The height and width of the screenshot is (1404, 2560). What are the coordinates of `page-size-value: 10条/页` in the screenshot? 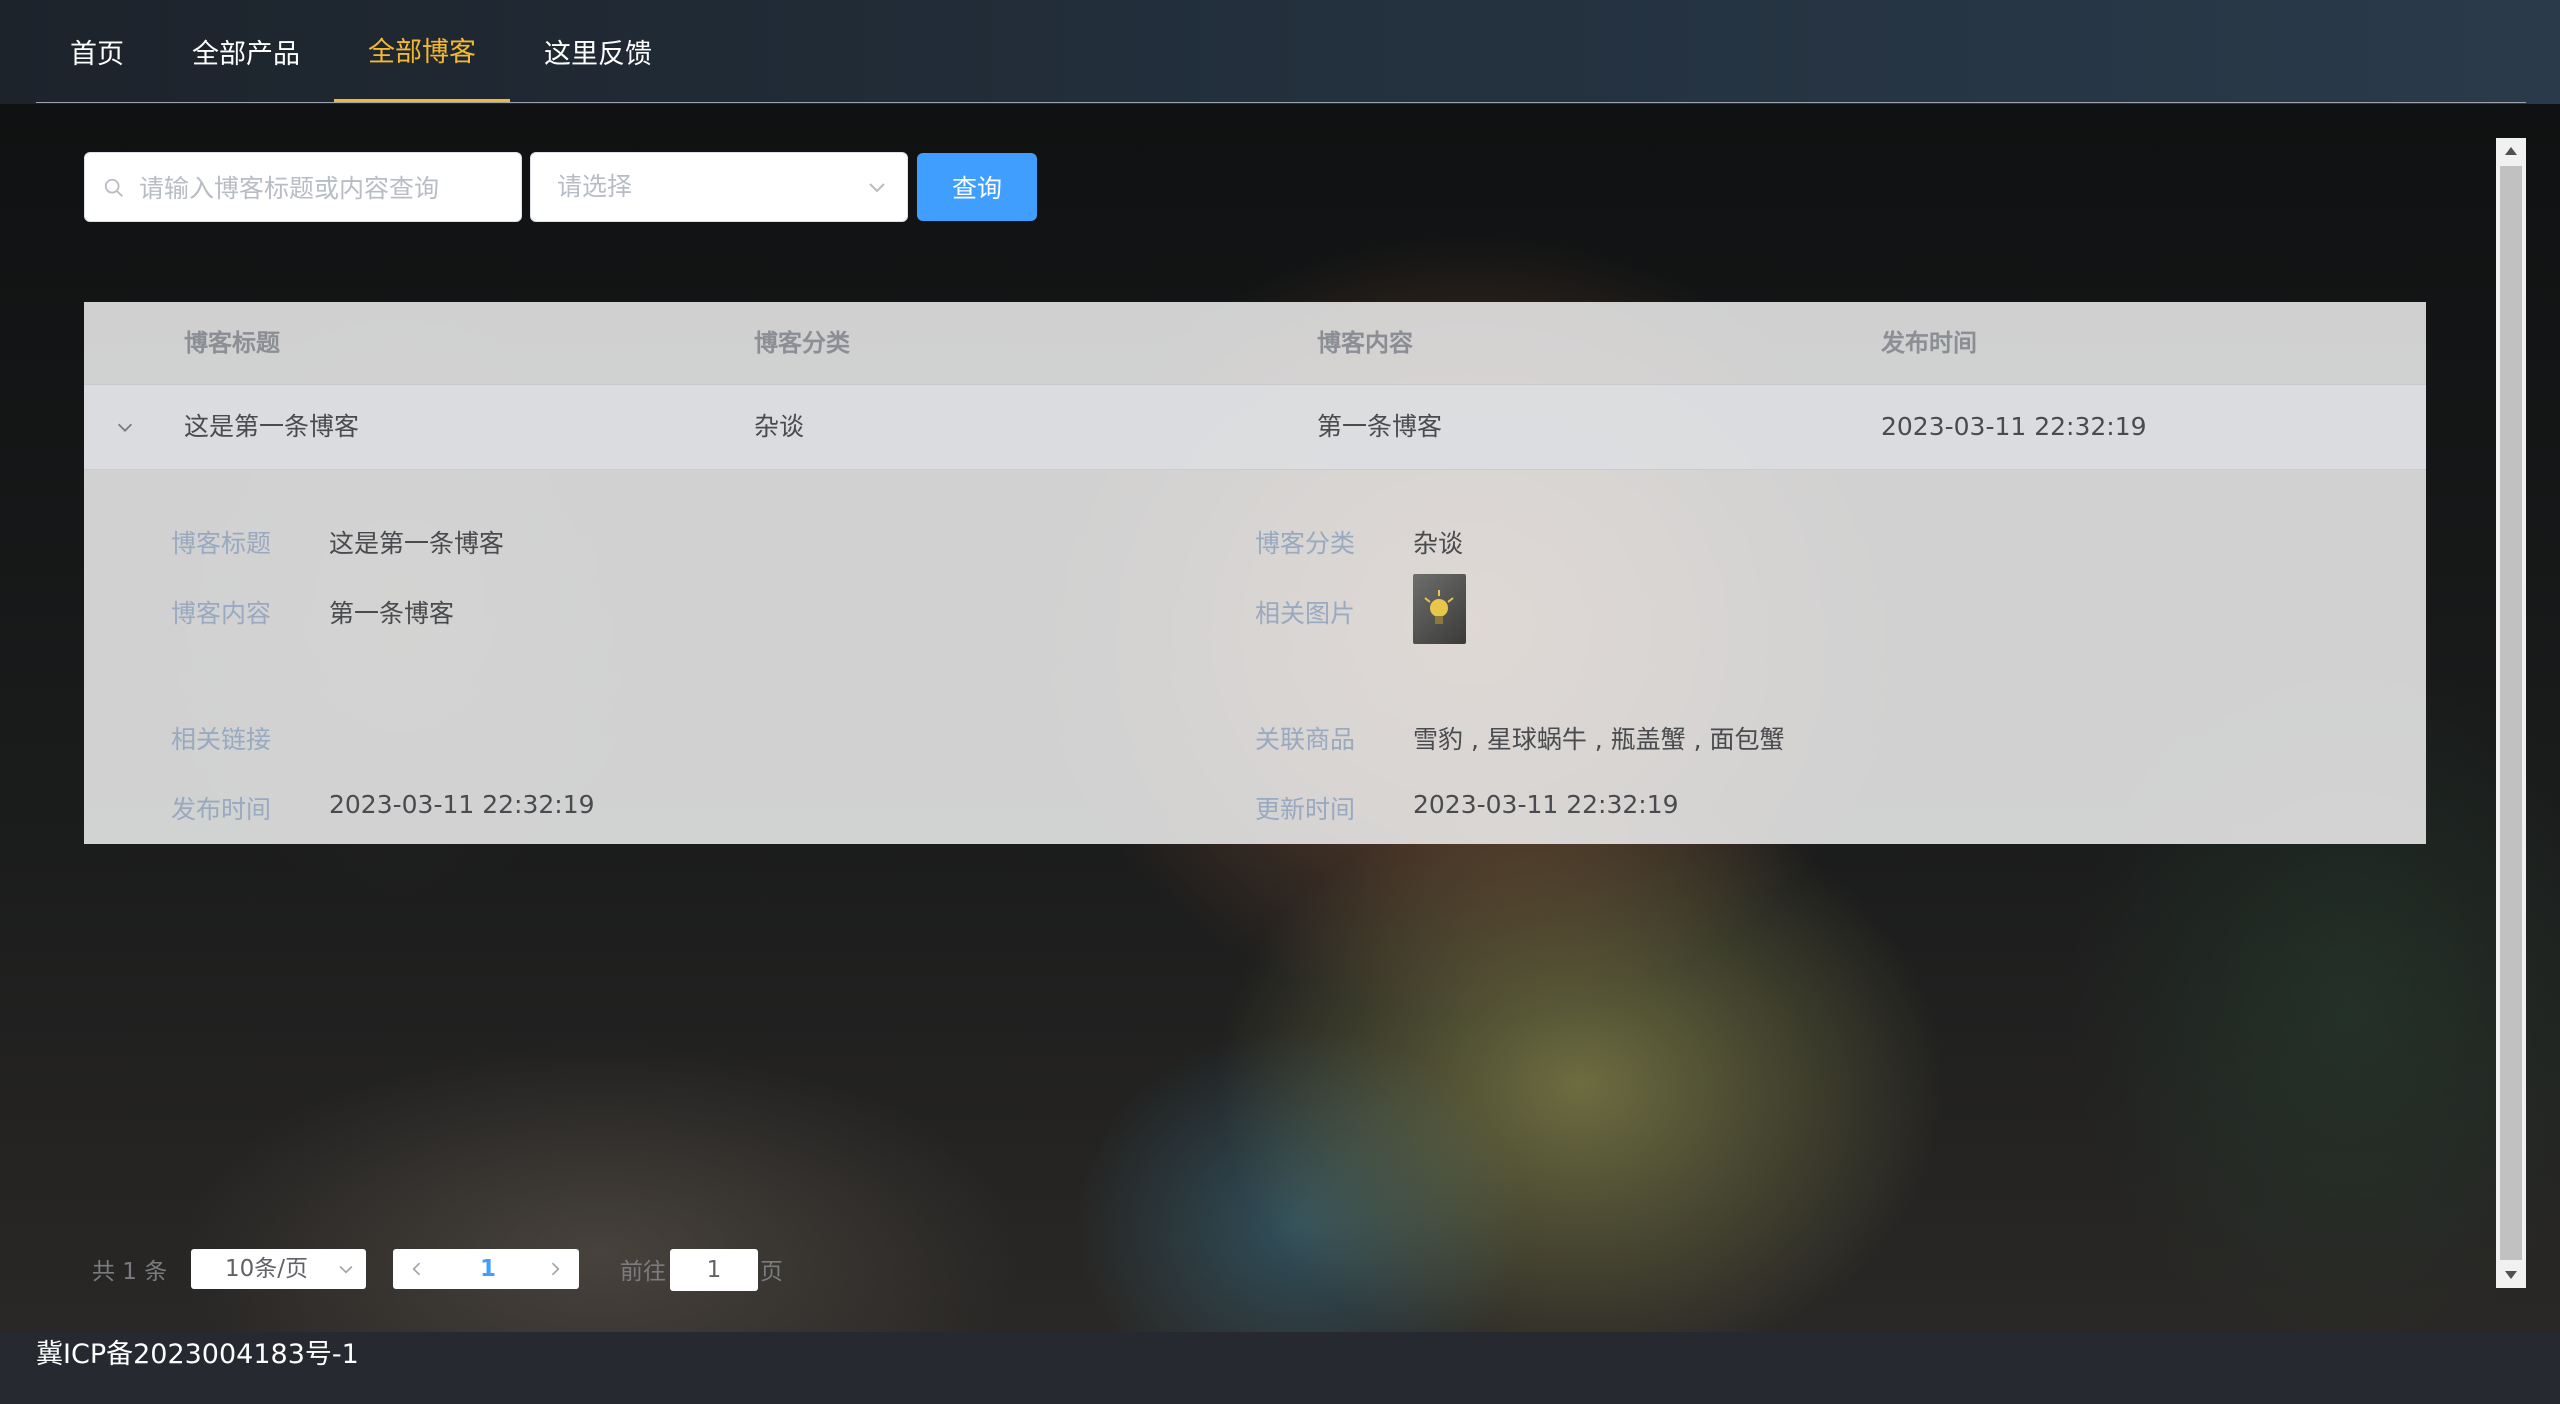 It's located at (267, 1269).